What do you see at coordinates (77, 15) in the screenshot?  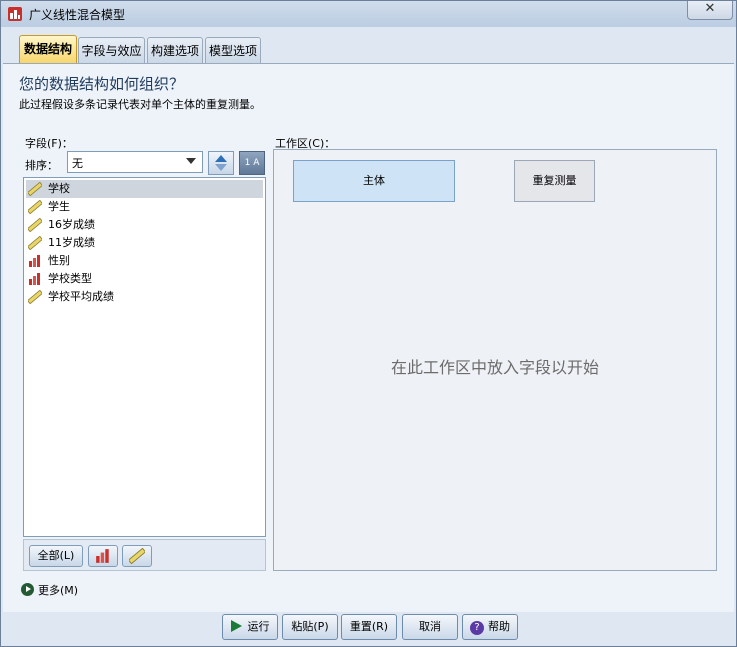 I see `window-title: 广义线性混合模型` at bounding box center [77, 15].